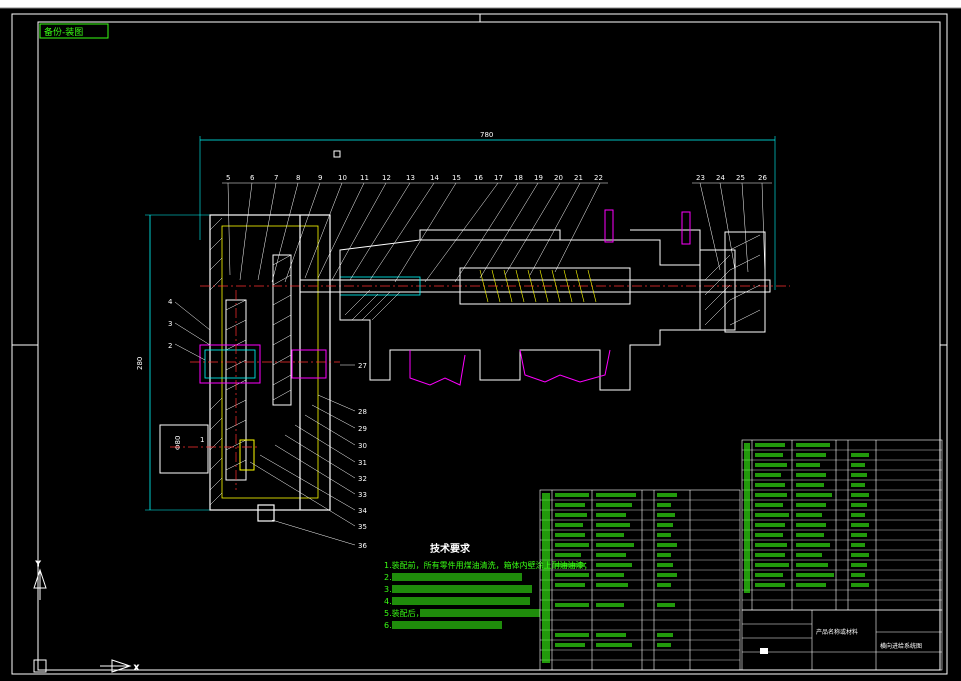 This screenshot has height=681, width=961. I want to click on title-block-drawing: 横向进给系统图, so click(901, 646).